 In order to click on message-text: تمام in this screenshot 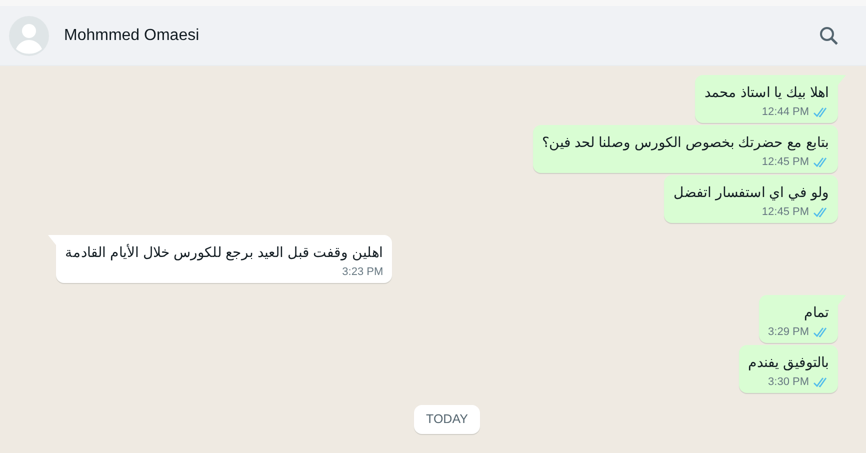, I will do `click(816, 312)`.